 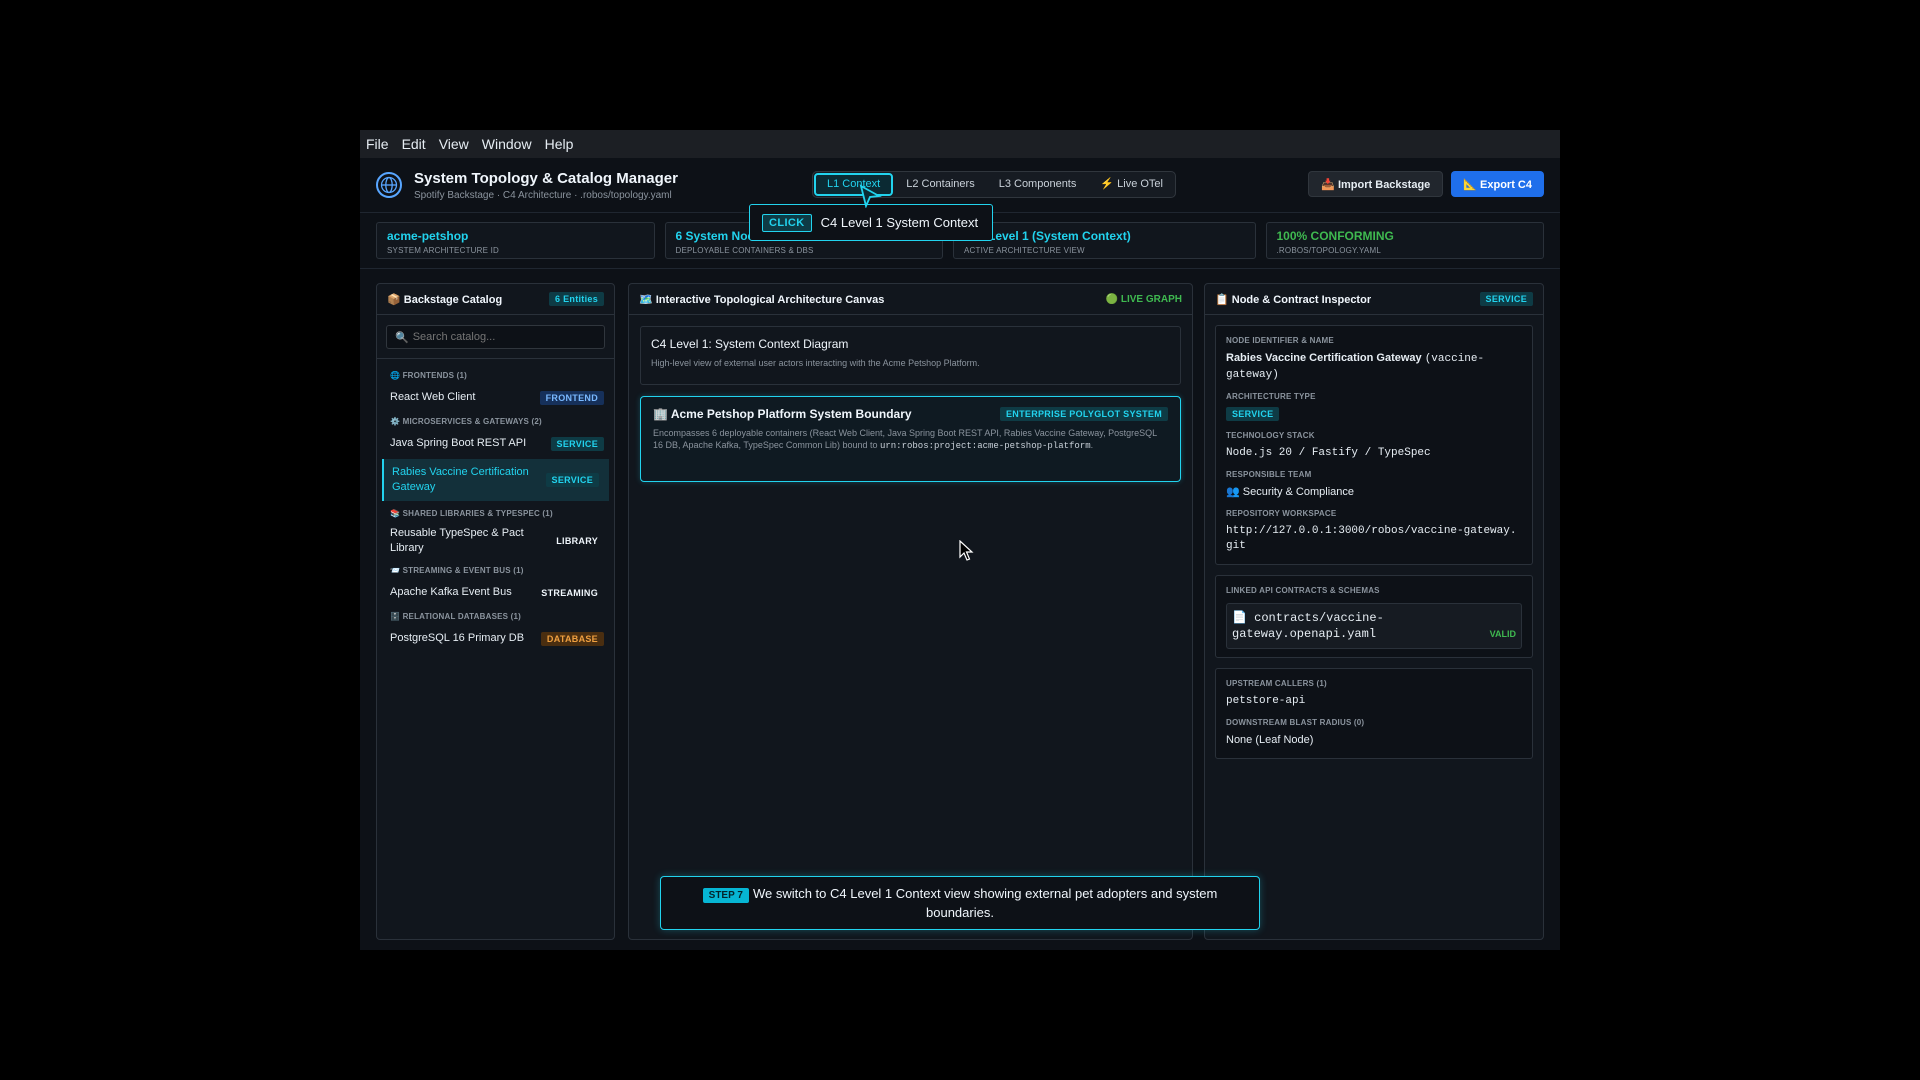 I want to click on field-label: LINKED API CONTRACTS & SCHEMAS, so click(x=1303, y=590).